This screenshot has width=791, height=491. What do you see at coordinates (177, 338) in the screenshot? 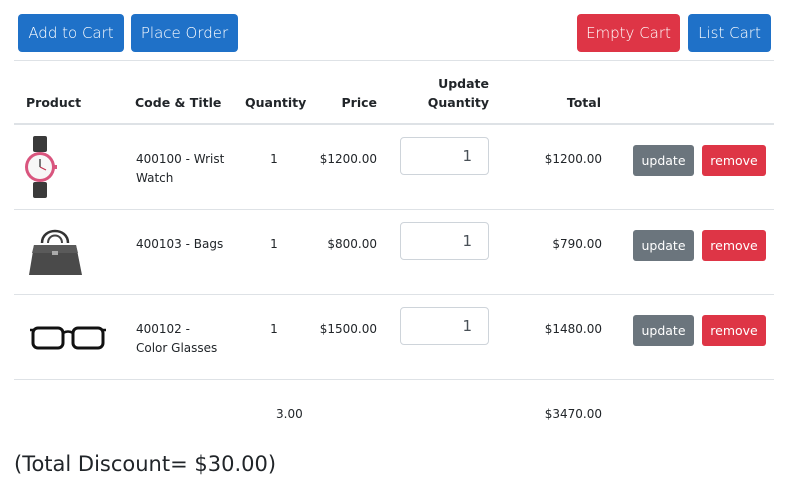
I see `code-title: 400102 - Color Glasses` at bounding box center [177, 338].